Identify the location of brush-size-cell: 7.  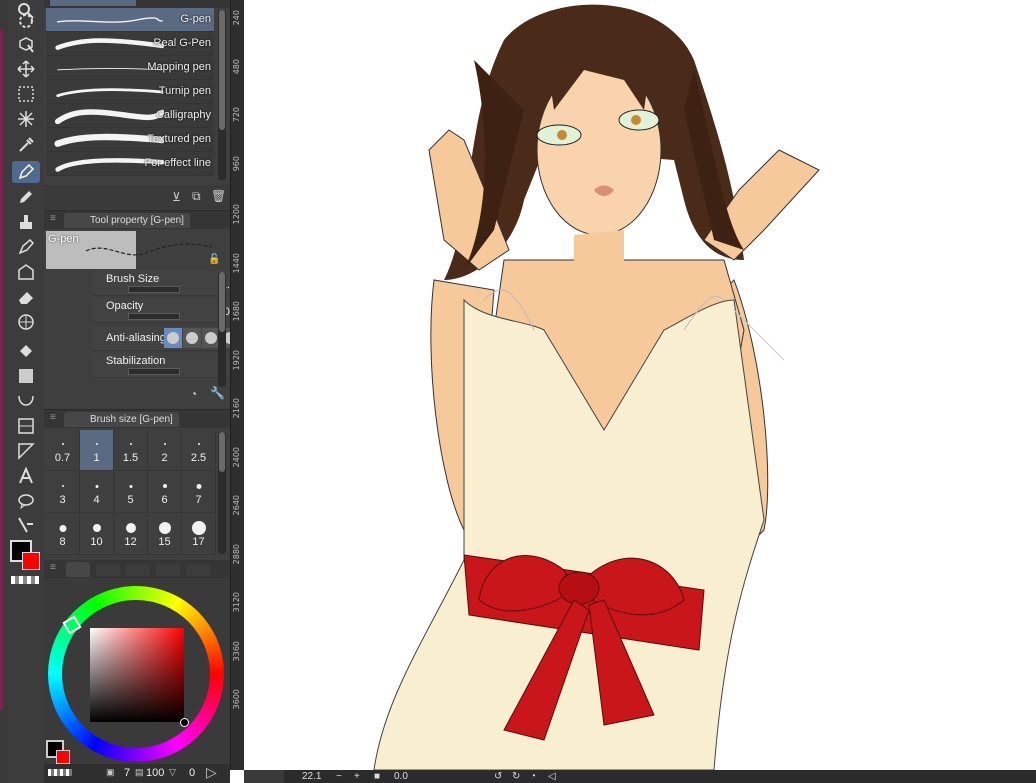
(199, 492).